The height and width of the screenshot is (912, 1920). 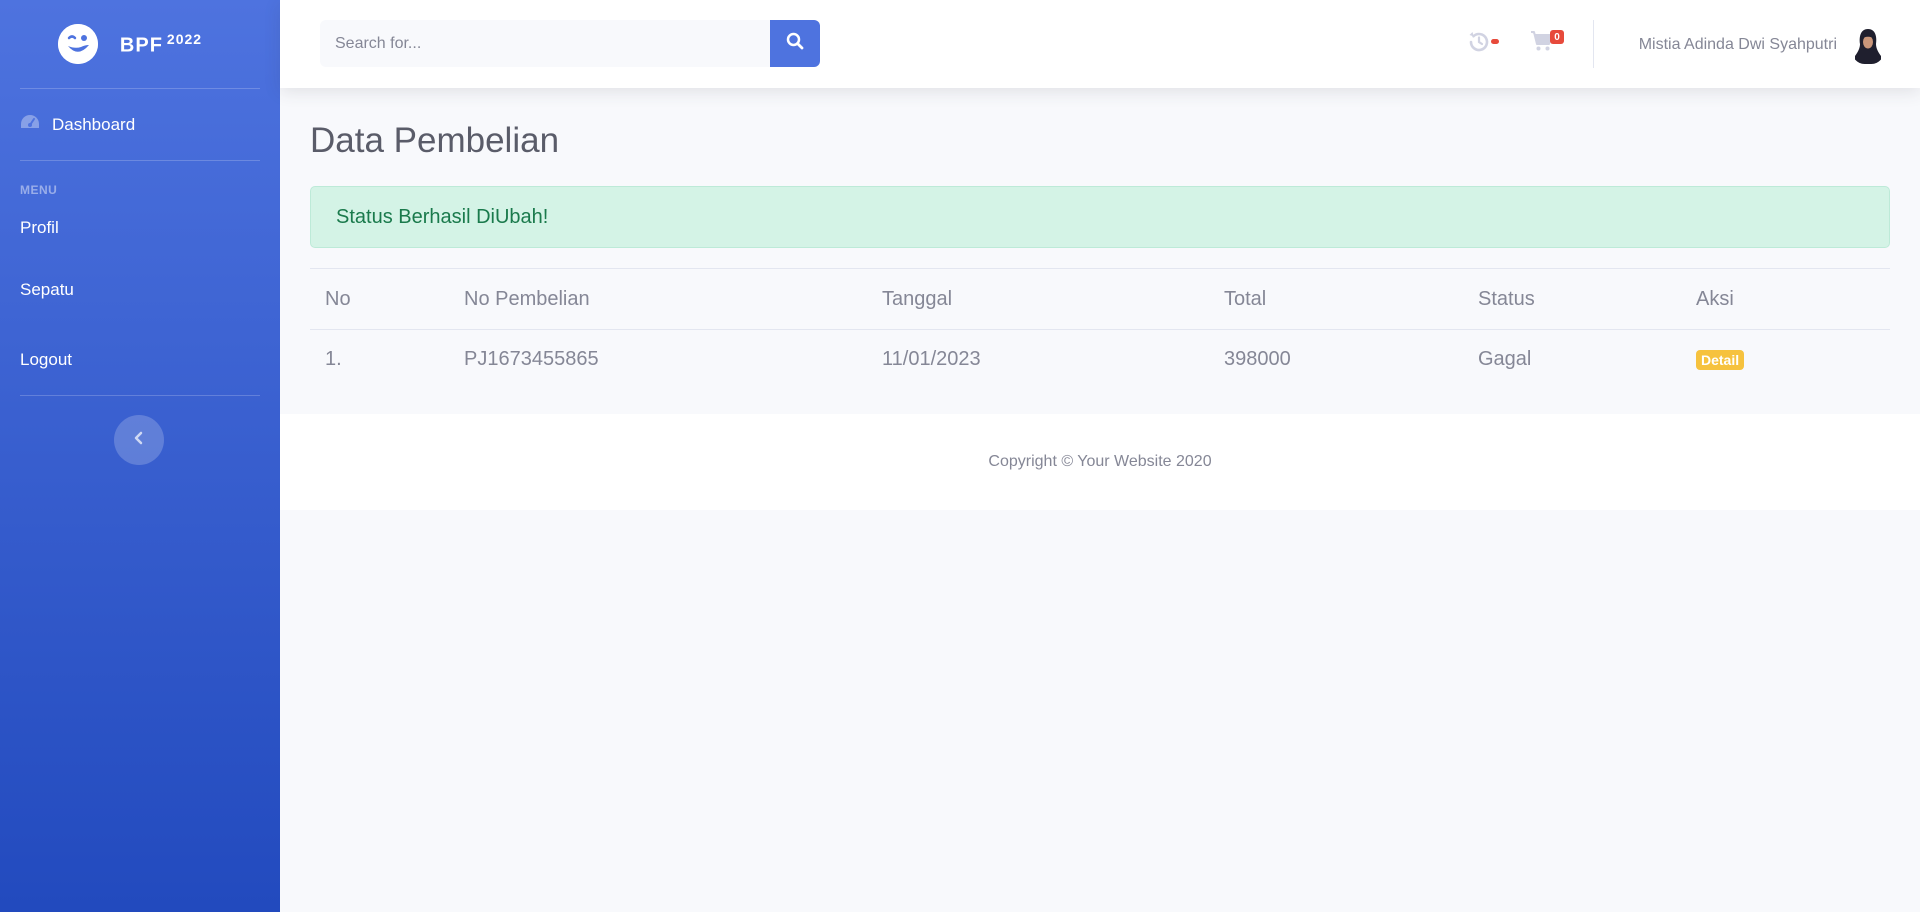 I want to click on brand-year: 2022, so click(x=184, y=38).